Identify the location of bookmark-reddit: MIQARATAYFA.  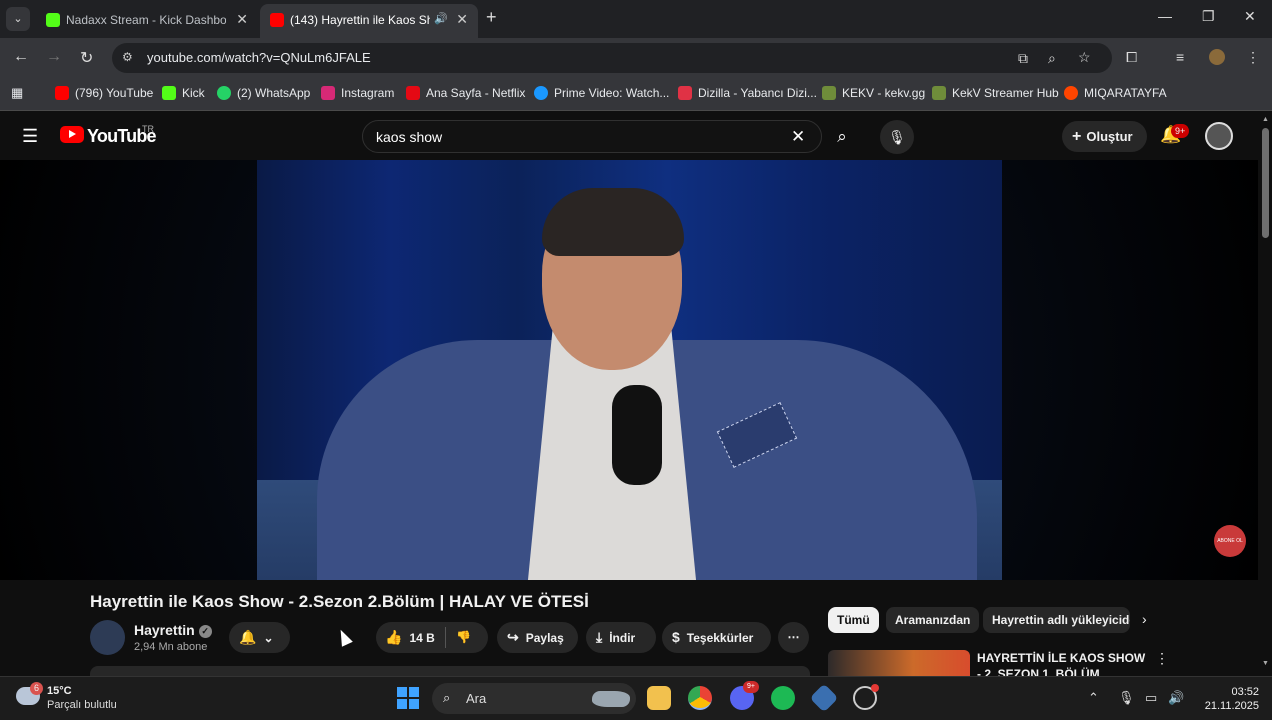
(1115, 93).